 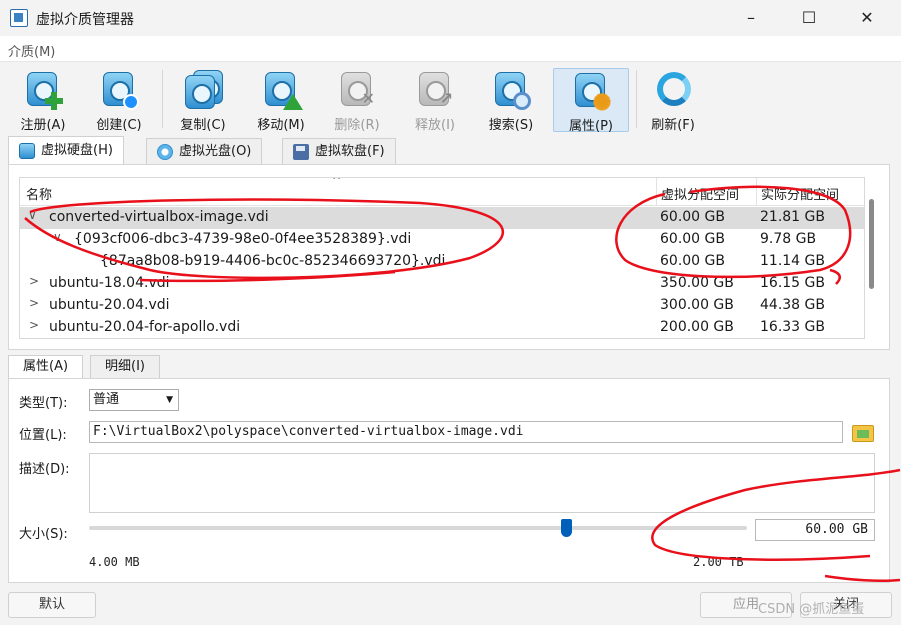 What do you see at coordinates (52, 605) in the screenshot?
I see `reset-button: 默认` at bounding box center [52, 605].